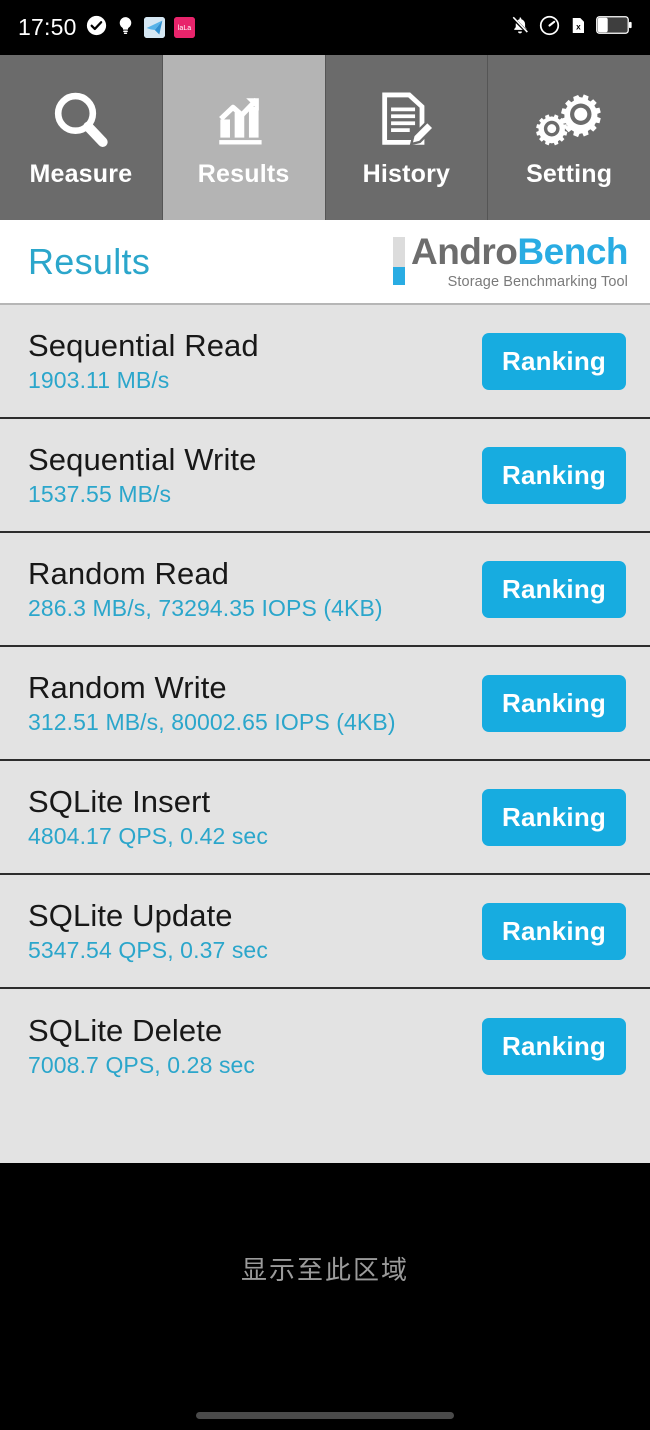 This screenshot has height=1430, width=650. What do you see at coordinates (142, 459) in the screenshot?
I see `result-title: Sequential Write` at bounding box center [142, 459].